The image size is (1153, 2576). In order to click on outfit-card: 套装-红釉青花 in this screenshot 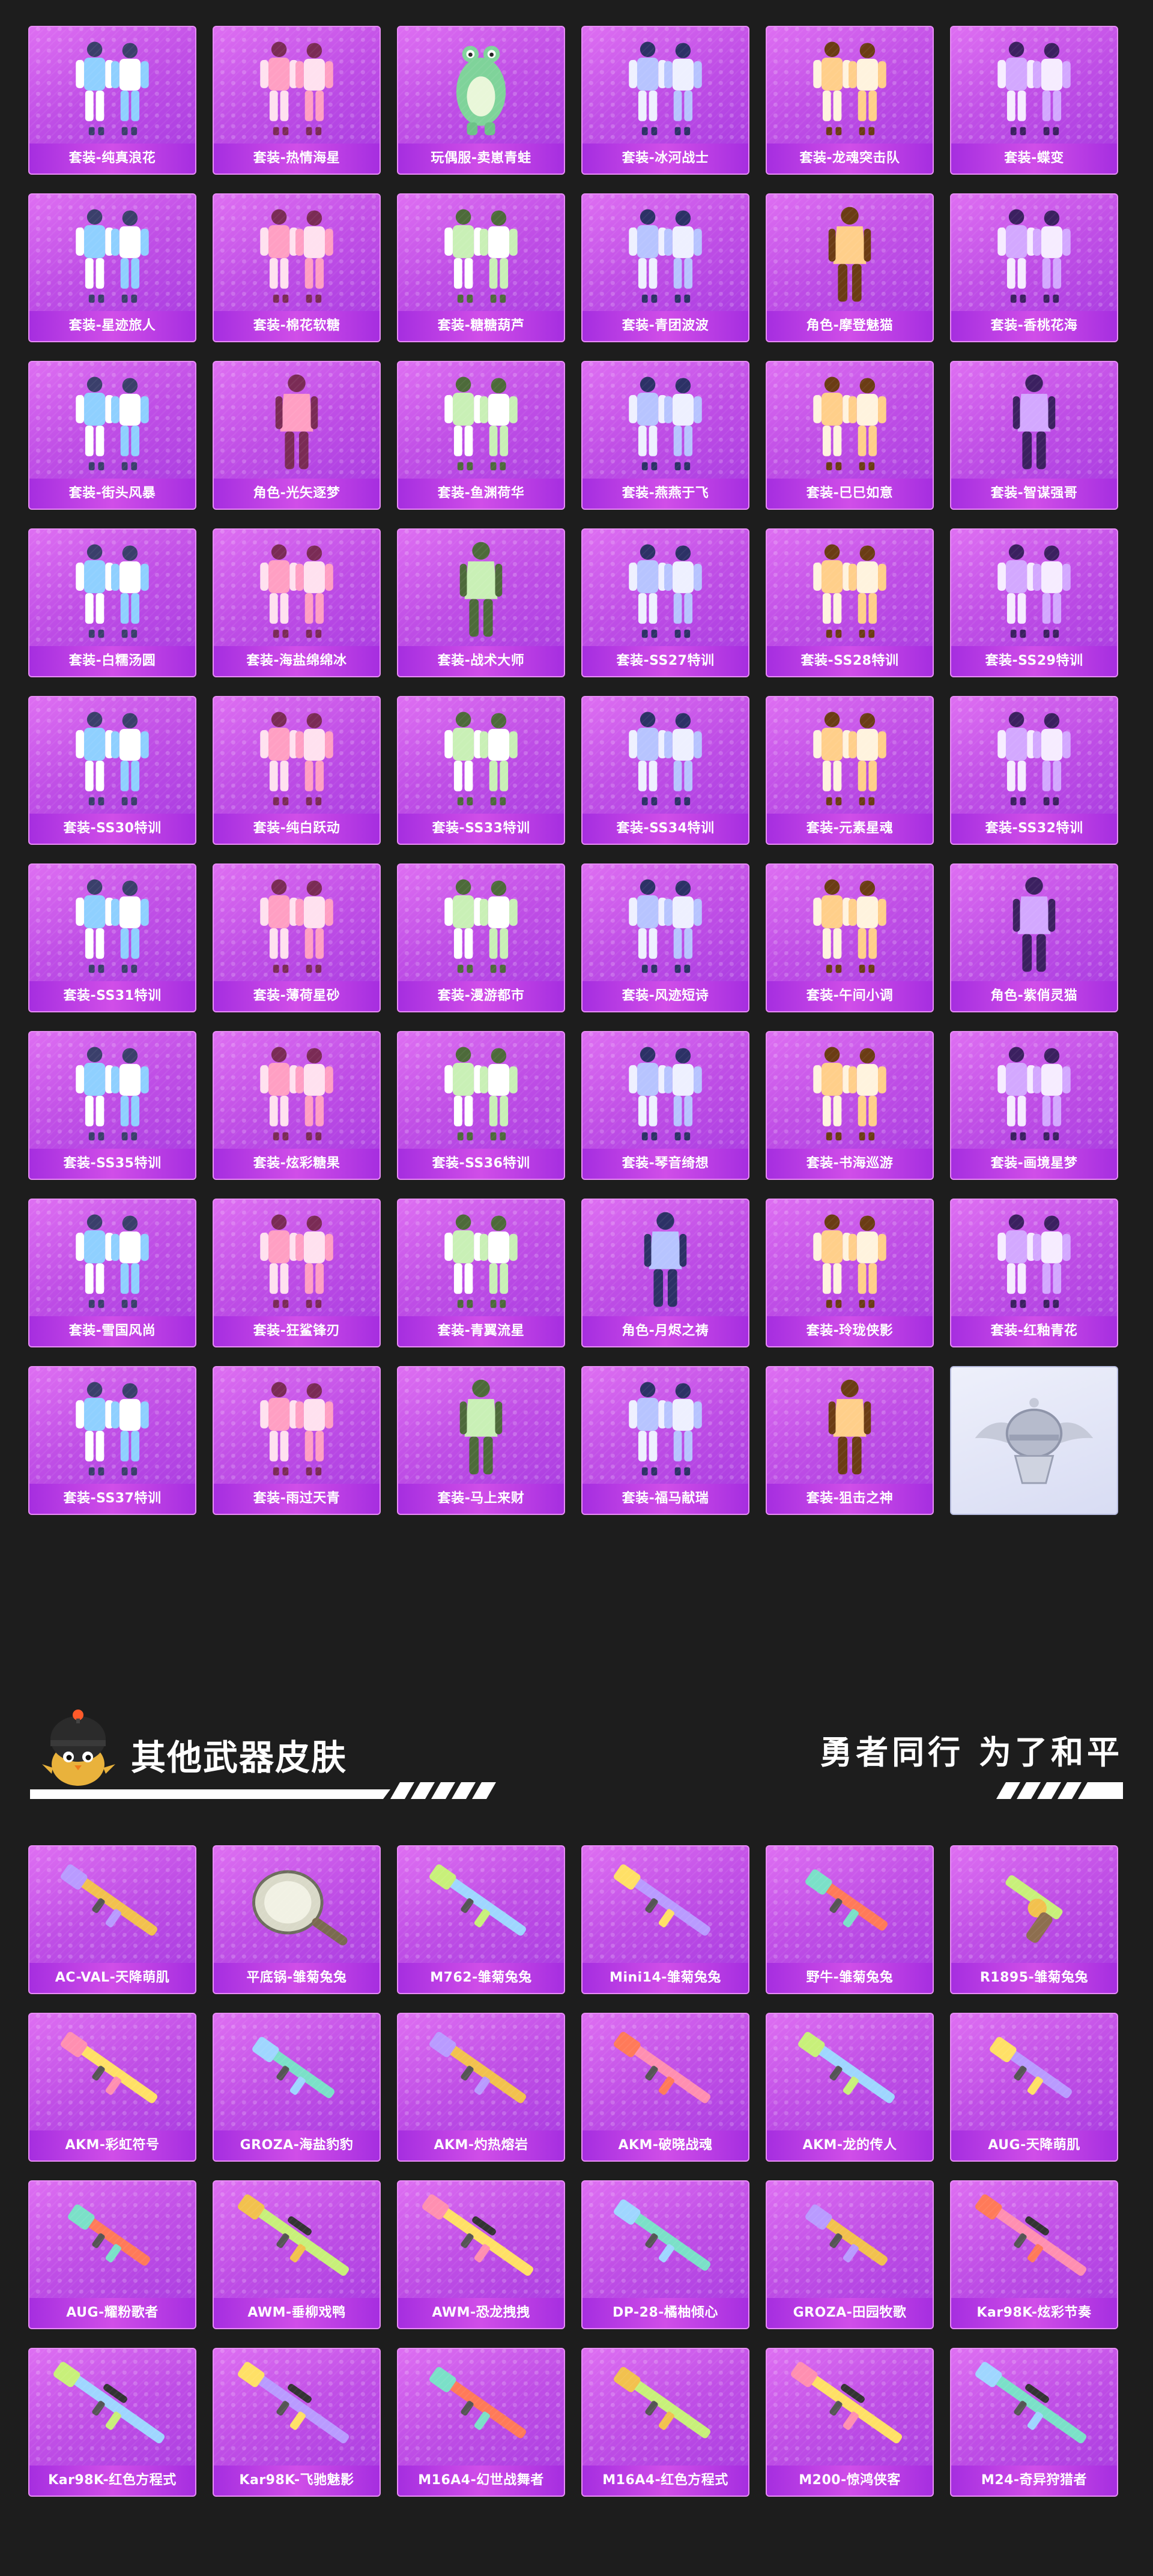, I will do `click(1034, 1273)`.